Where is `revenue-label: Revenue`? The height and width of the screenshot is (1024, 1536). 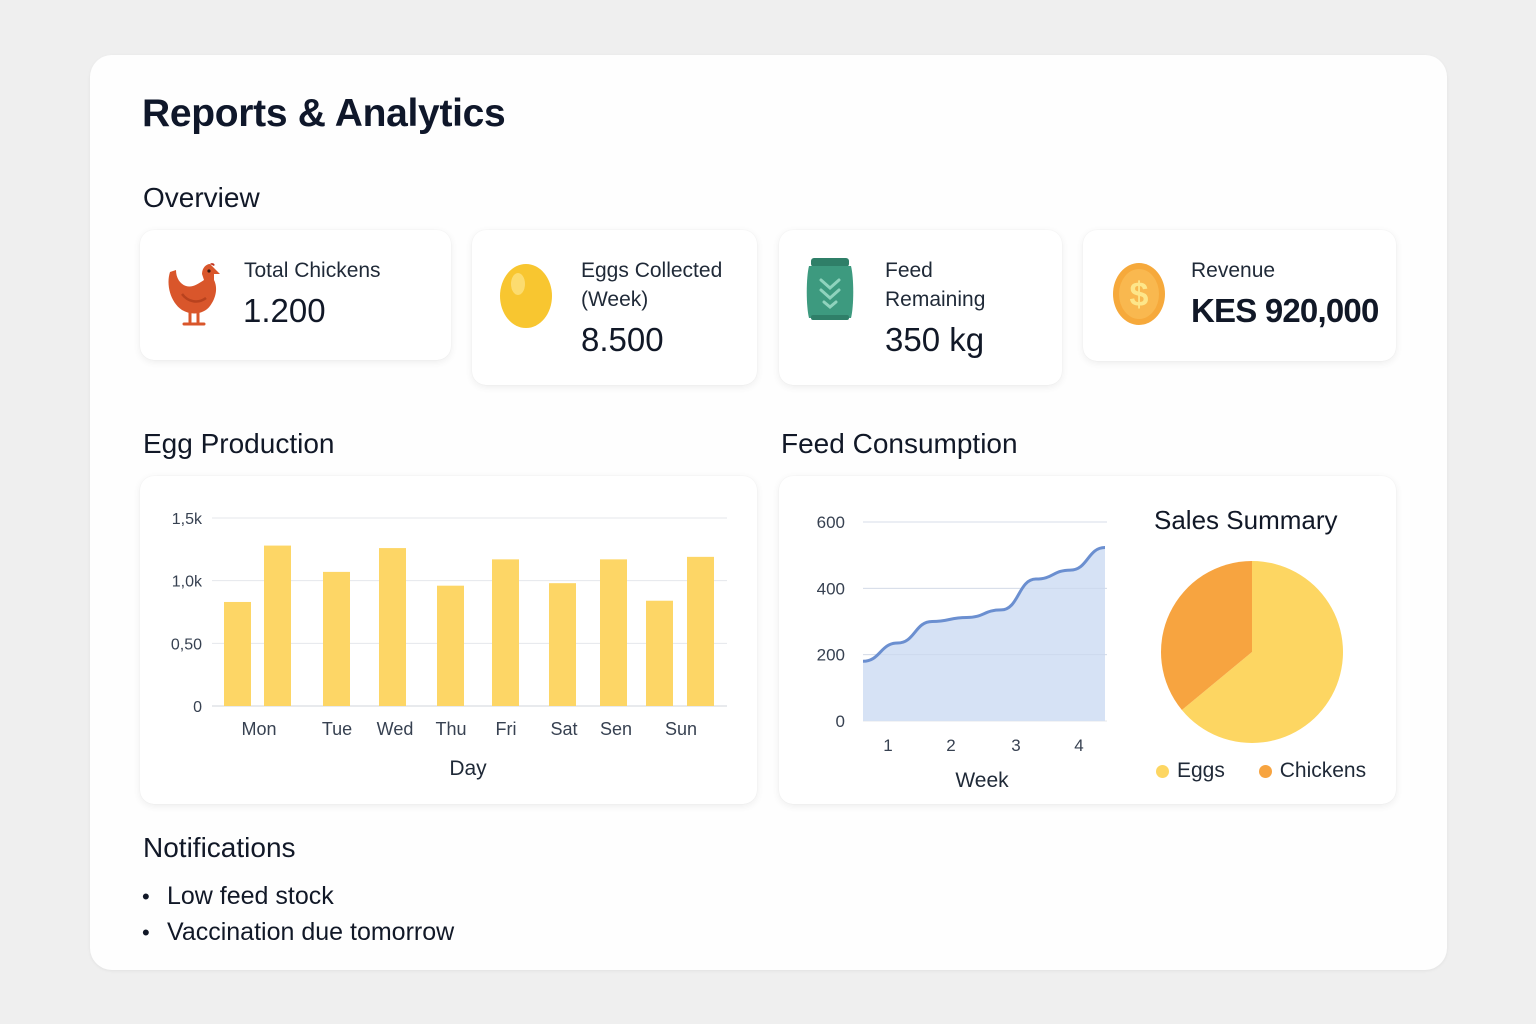 revenue-label: Revenue is located at coordinates (1233, 270).